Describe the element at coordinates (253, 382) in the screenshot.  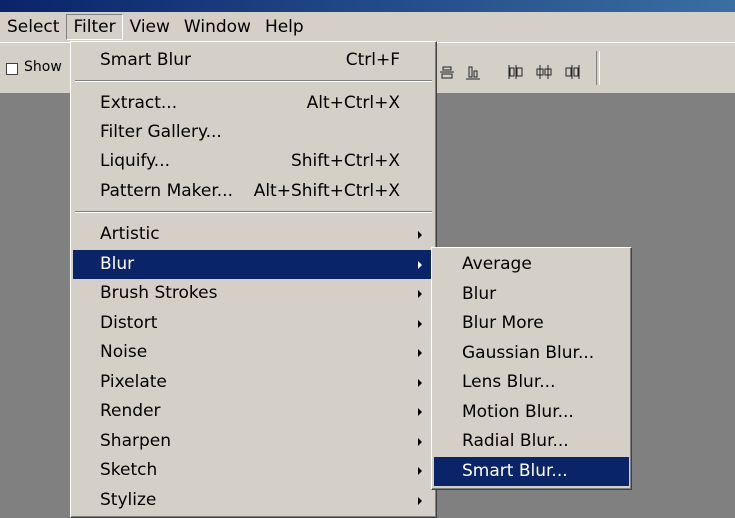
I see `filter-pixelate: Pixelate` at that location.